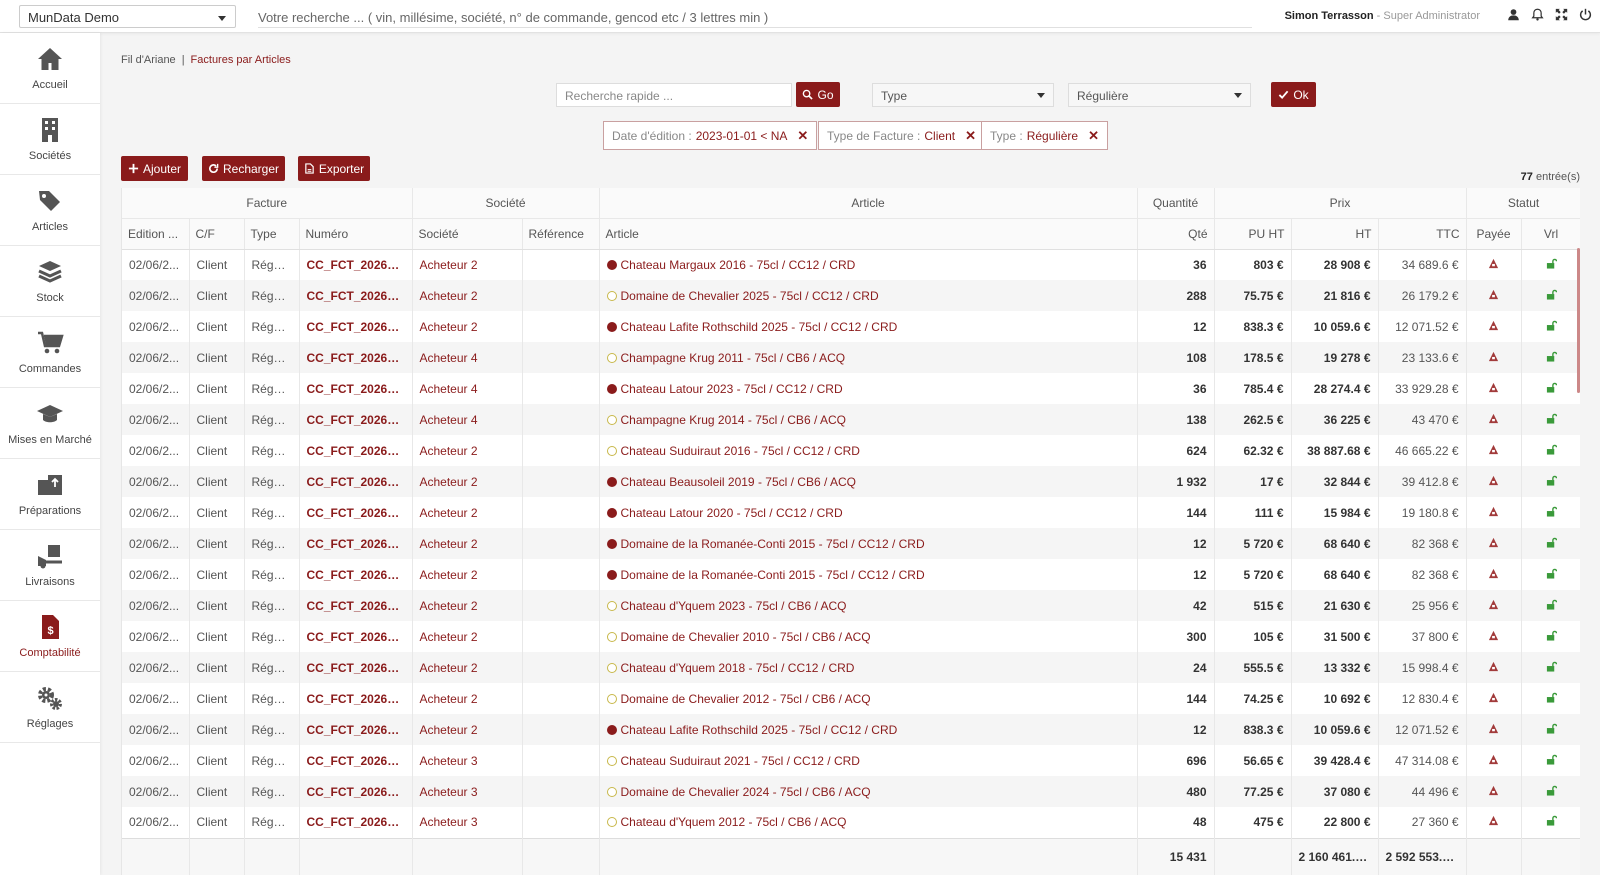 Image resolution: width=1600 pixels, height=875 pixels. Describe the element at coordinates (868, 605) in the screenshot. I see `cell-article: Chateau d'Yquem 2023 - 75cl / CB6 / ACQ` at that location.